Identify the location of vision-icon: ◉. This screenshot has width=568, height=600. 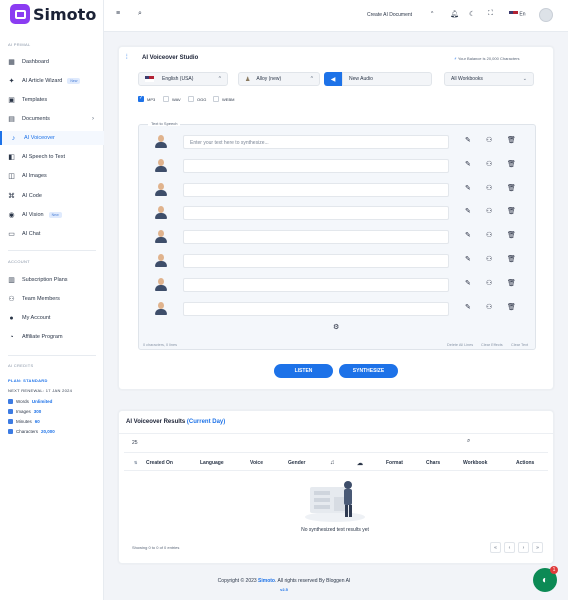
(11, 215).